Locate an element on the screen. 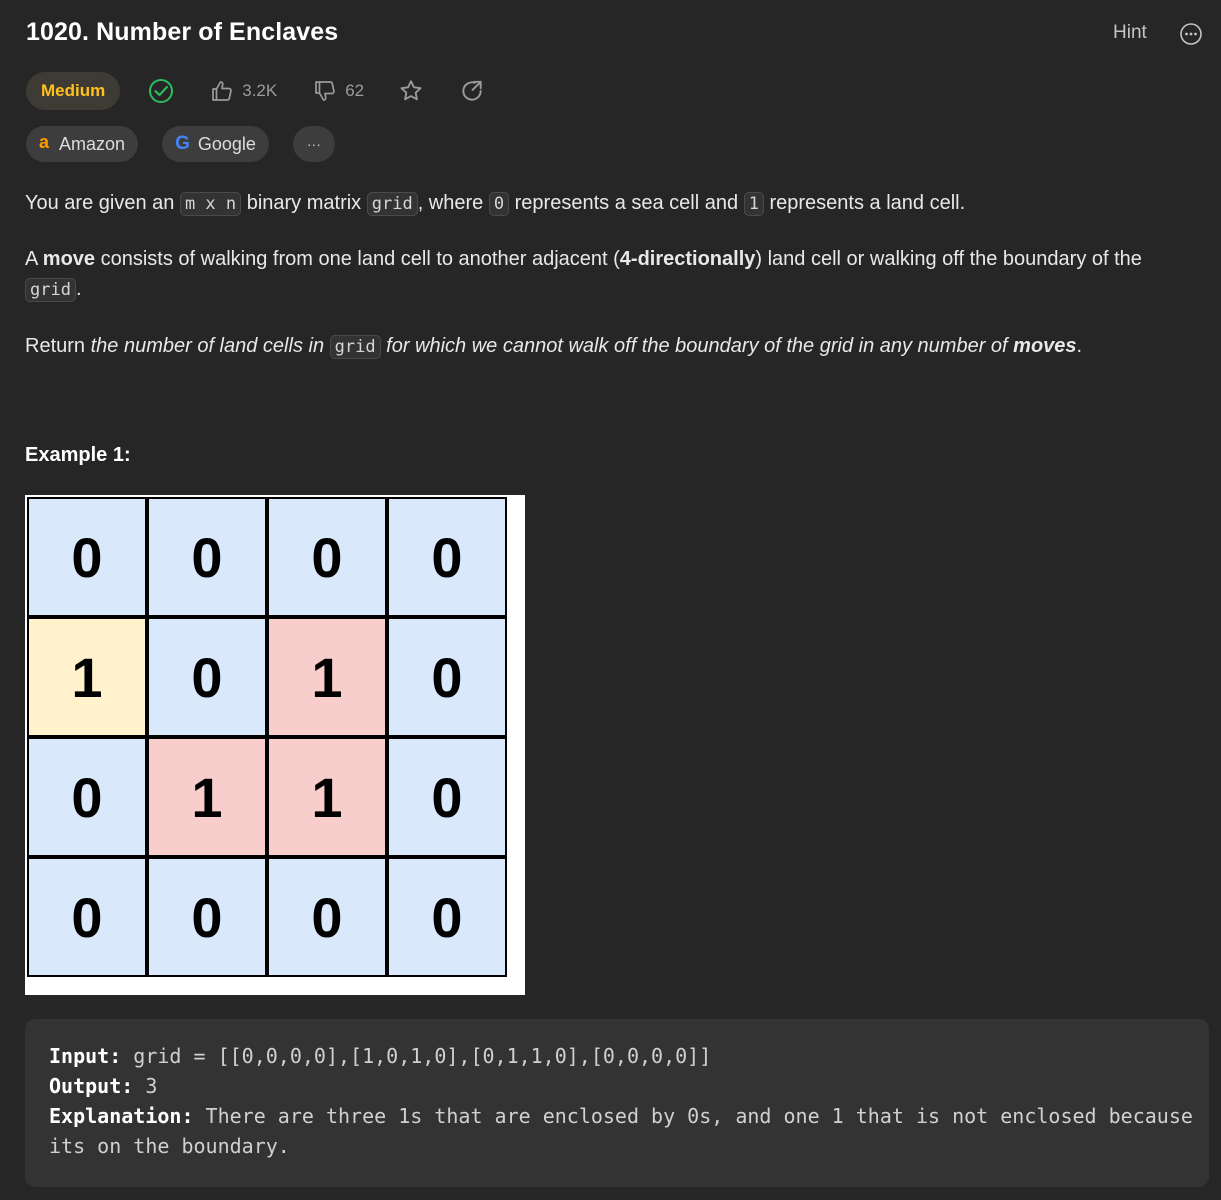  difficulty-badge: Medium is located at coordinates (73, 91).